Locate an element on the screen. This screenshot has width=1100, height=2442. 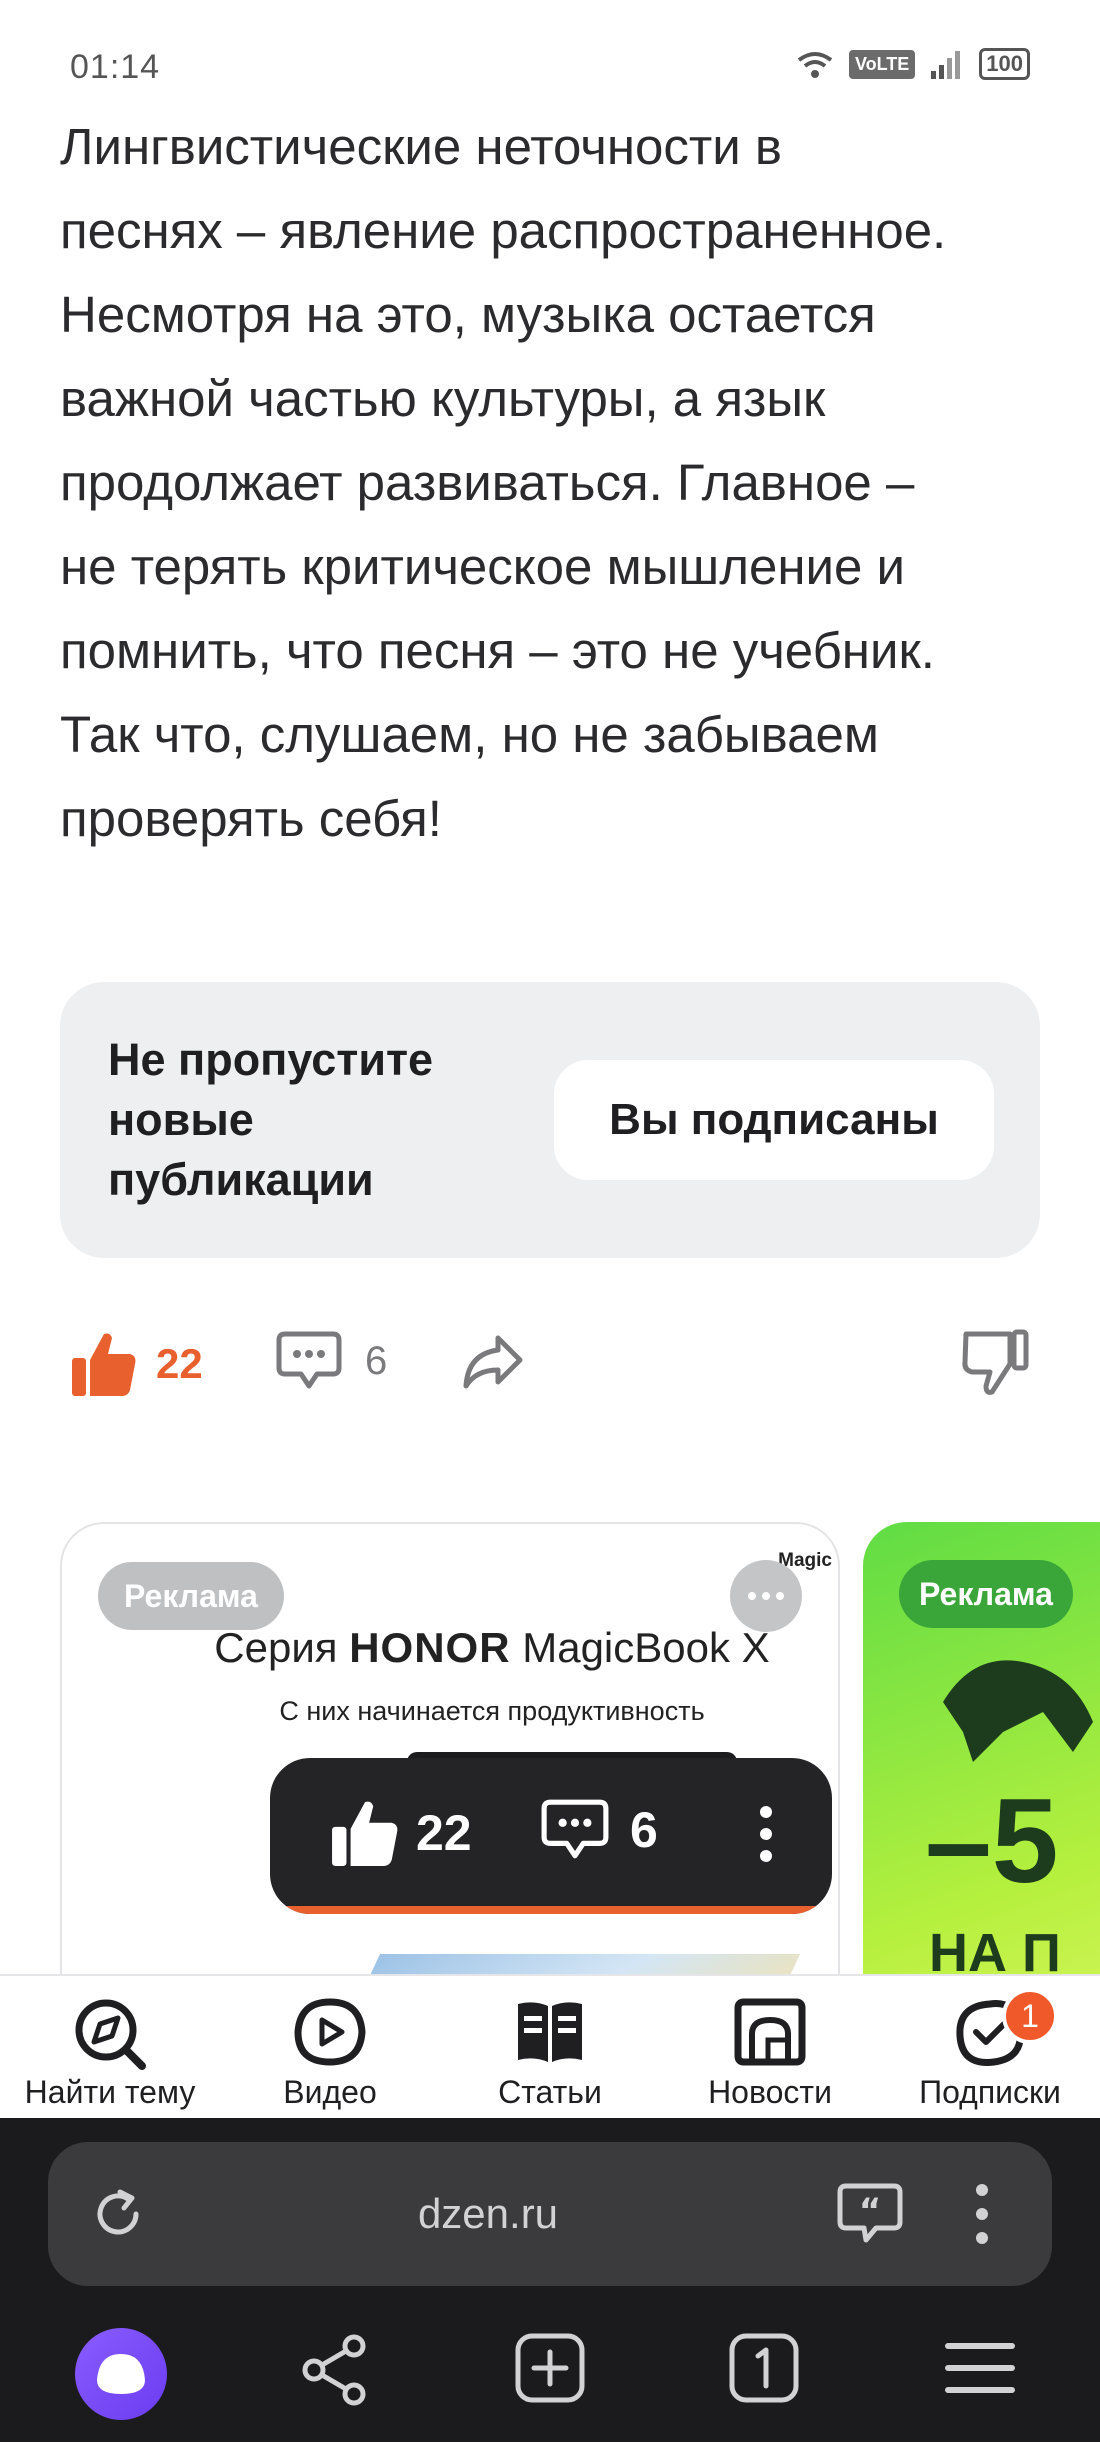
tab-video: Видео is located at coordinates (330, 2047).